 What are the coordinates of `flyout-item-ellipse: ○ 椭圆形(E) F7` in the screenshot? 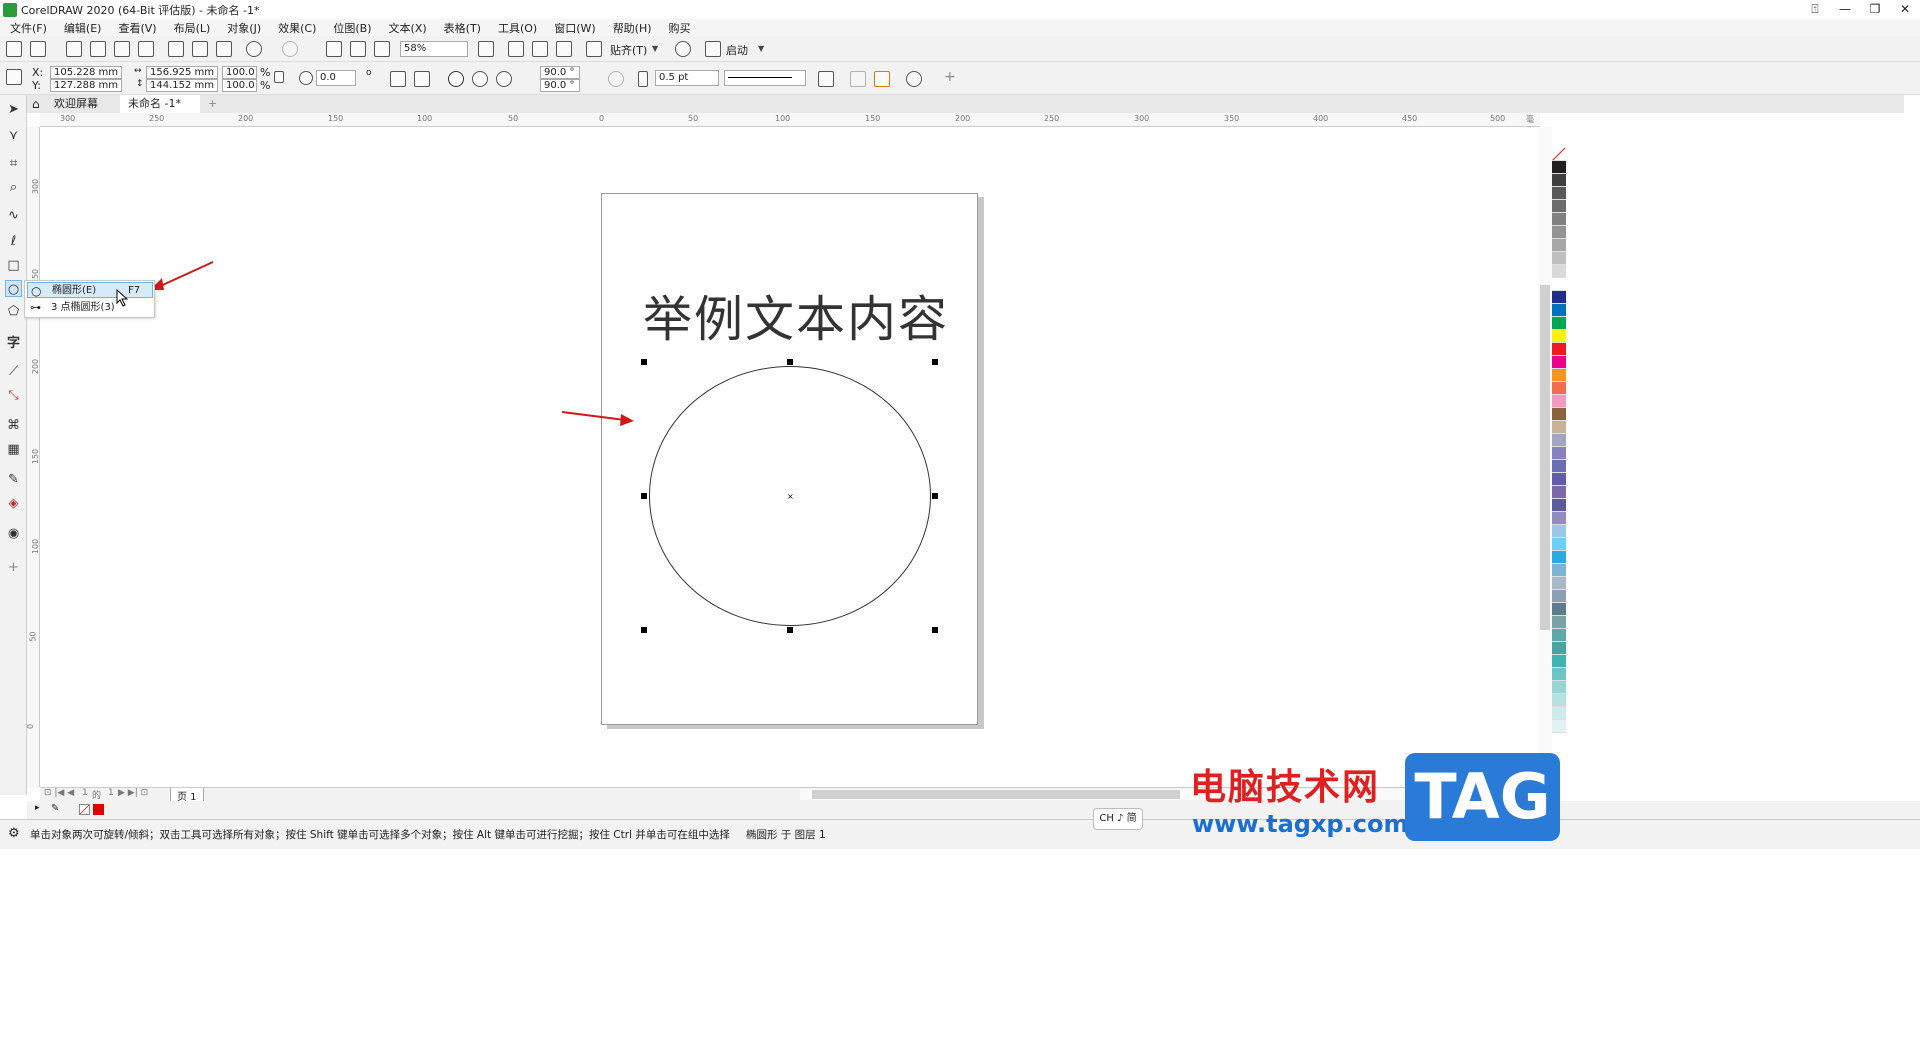 It's located at (90, 290).